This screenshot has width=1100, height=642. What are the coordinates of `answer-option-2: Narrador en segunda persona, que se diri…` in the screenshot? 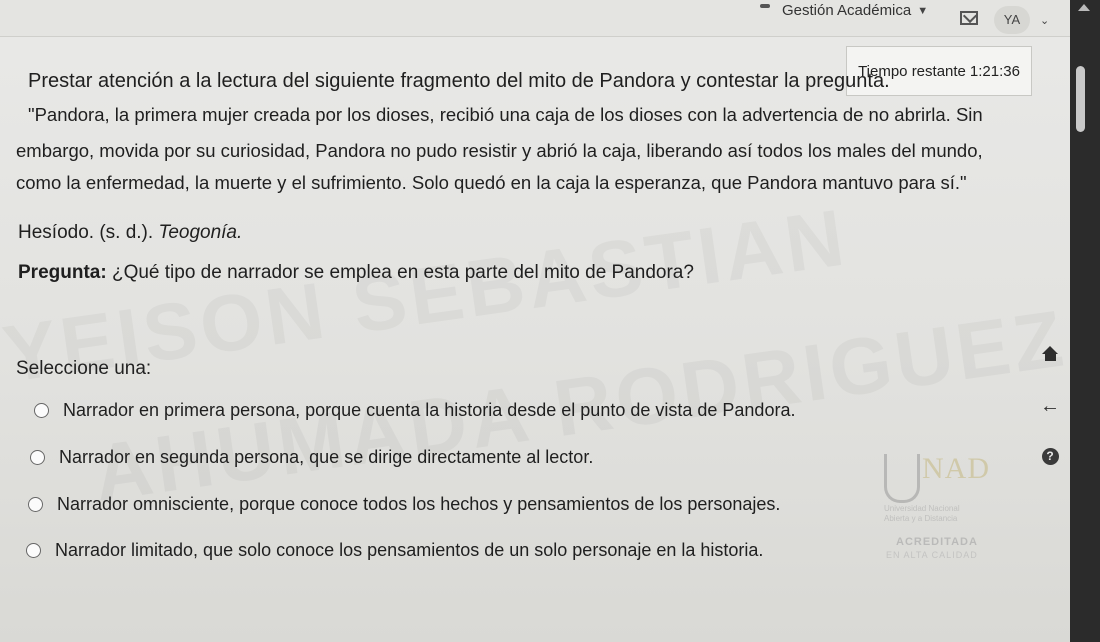 It's located at (311, 457).